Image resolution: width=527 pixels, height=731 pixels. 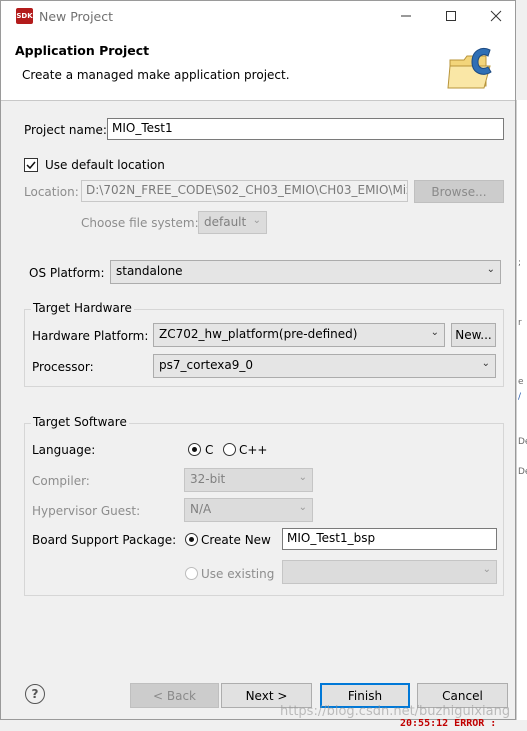 I want to click on hypervisor-guest-label: Hypervisor Guest:, so click(x=86, y=511).